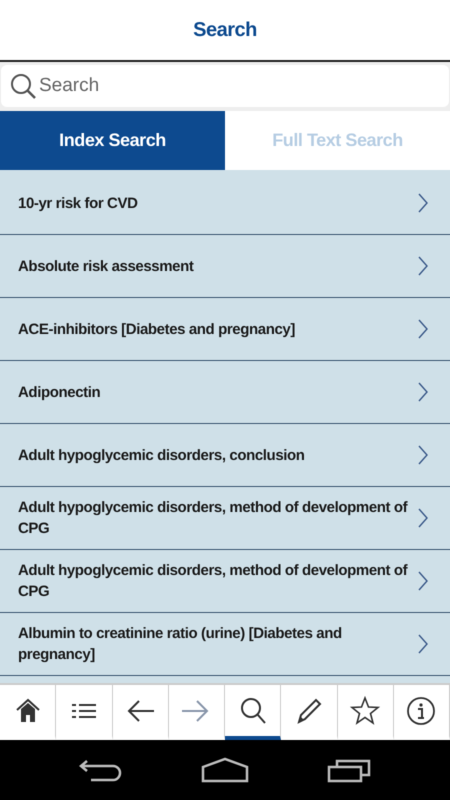 The image size is (450, 800). I want to click on recents-icon, so click(349, 770).